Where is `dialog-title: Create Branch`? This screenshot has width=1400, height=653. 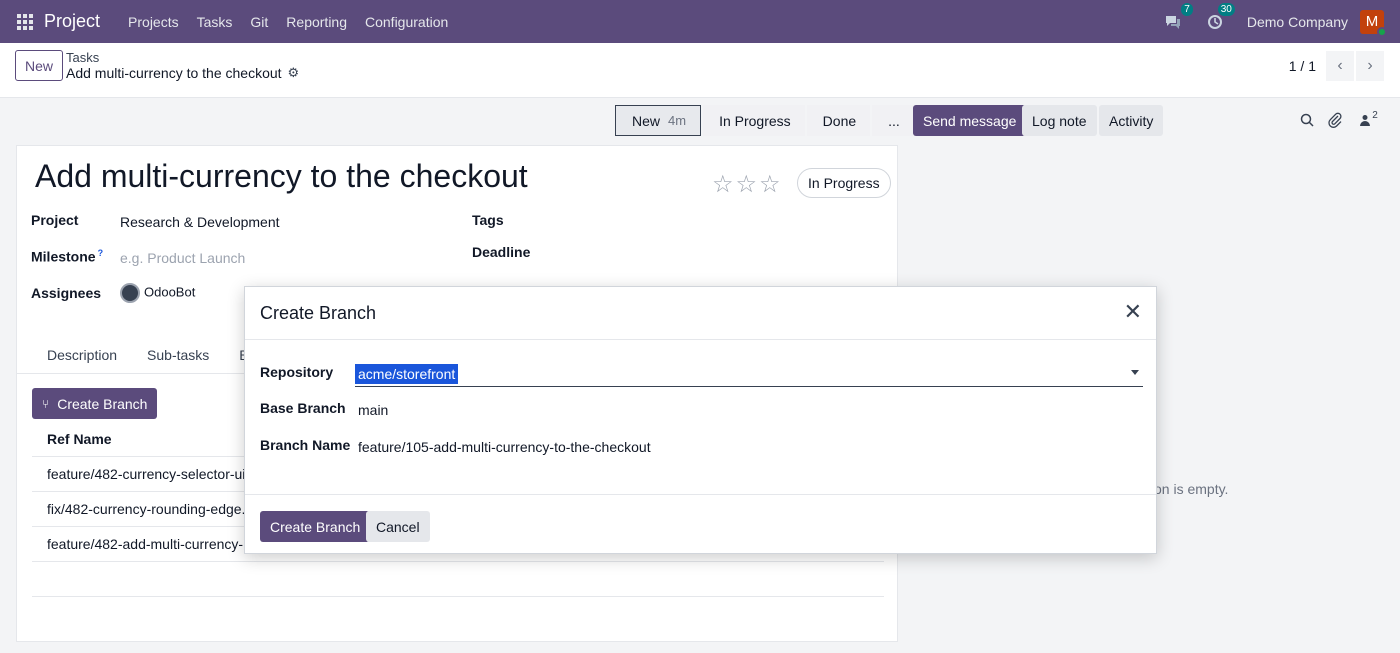
dialog-title: Create Branch is located at coordinates (318, 313).